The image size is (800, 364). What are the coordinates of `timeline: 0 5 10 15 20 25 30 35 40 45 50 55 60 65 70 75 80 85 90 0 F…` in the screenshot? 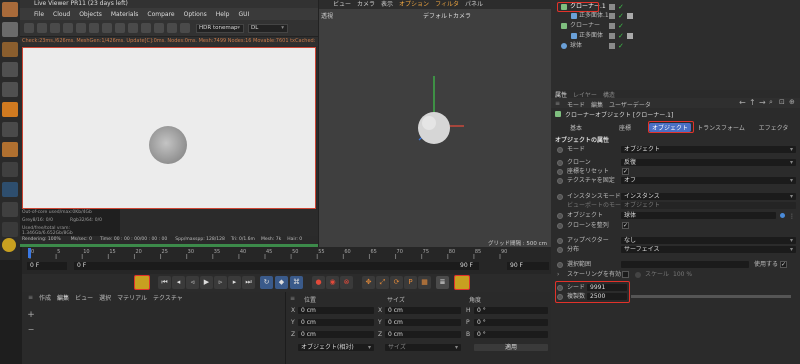 It's located at (286, 260).